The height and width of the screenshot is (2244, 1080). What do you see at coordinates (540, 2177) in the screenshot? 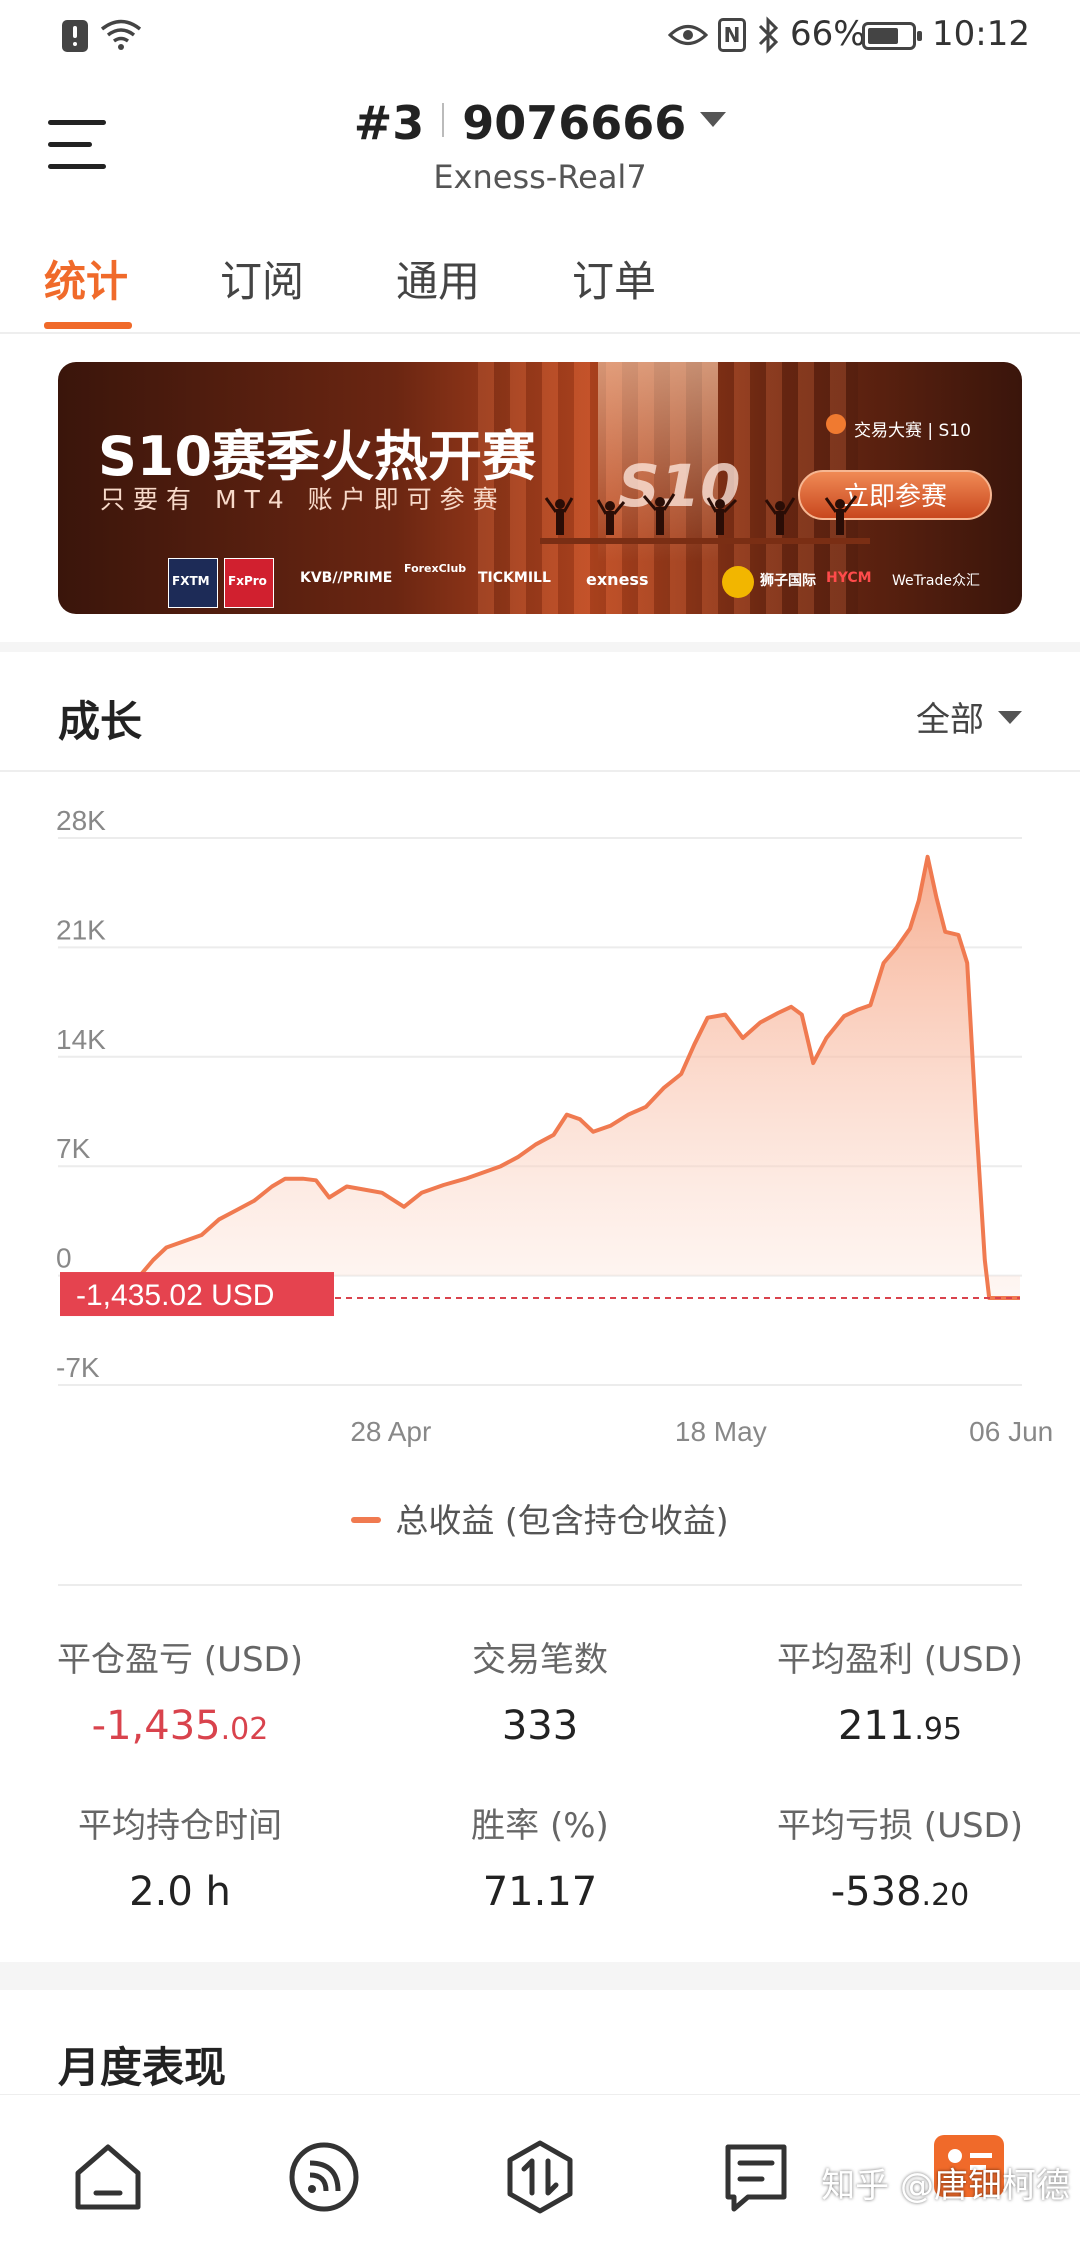
I see `trade-exchange-icon` at bounding box center [540, 2177].